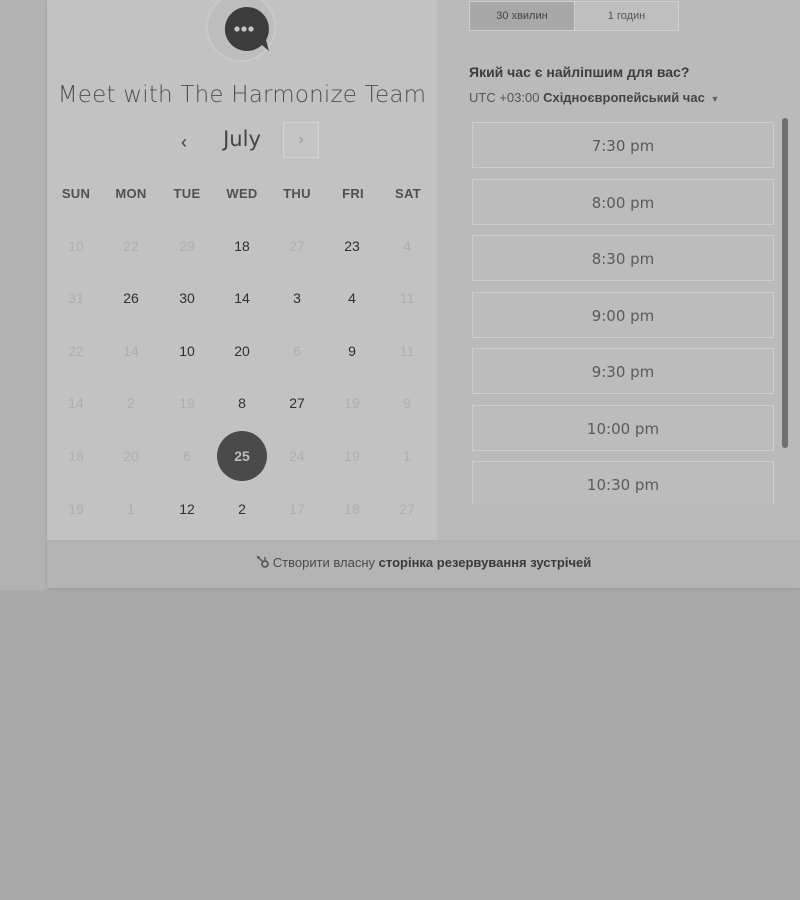 The height and width of the screenshot is (900, 800). What do you see at coordinates (187, 298) in the screenshot?
I see `calendar-day: 30` at bounding box center [187, 298].